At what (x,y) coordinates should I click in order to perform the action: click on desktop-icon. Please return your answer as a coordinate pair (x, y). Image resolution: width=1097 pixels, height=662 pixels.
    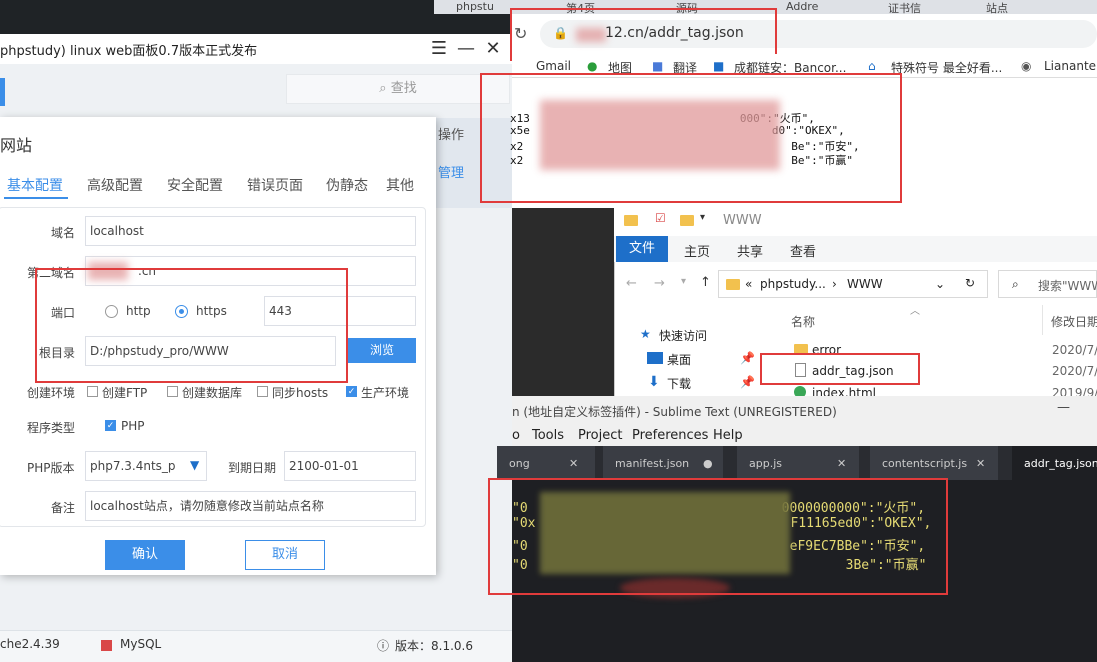
    Looking at the image, I should click on (655, 358).